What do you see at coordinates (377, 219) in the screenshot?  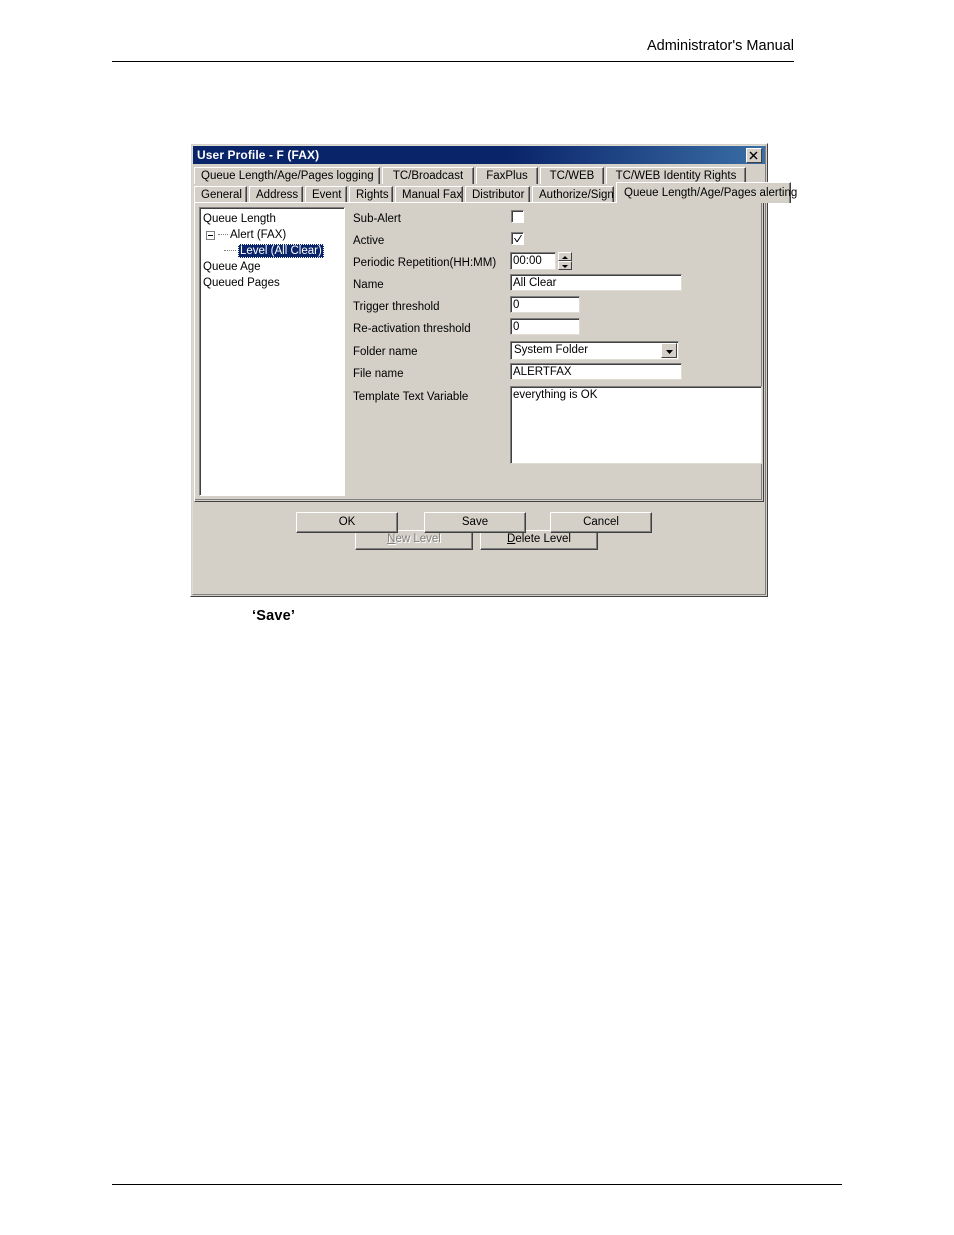 I see `sub-alert-label: Sub-Alert` at bounding box center [377, 219].